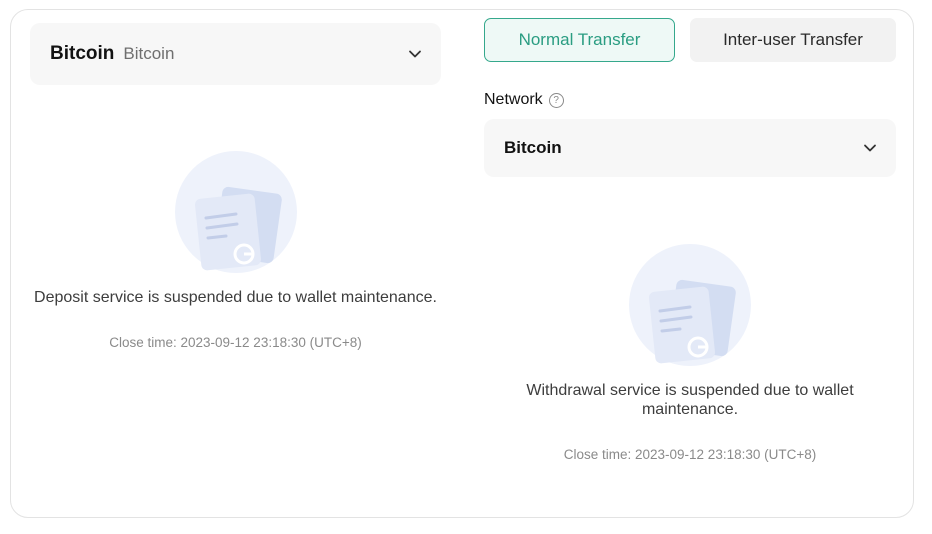 The height and width of the screenshot is (534, 932). What do you see at coordinates (579, 40) in the screenshot?
I see `tab-normal-transfer: Normal Transfer` at bounding box center [579, 40].